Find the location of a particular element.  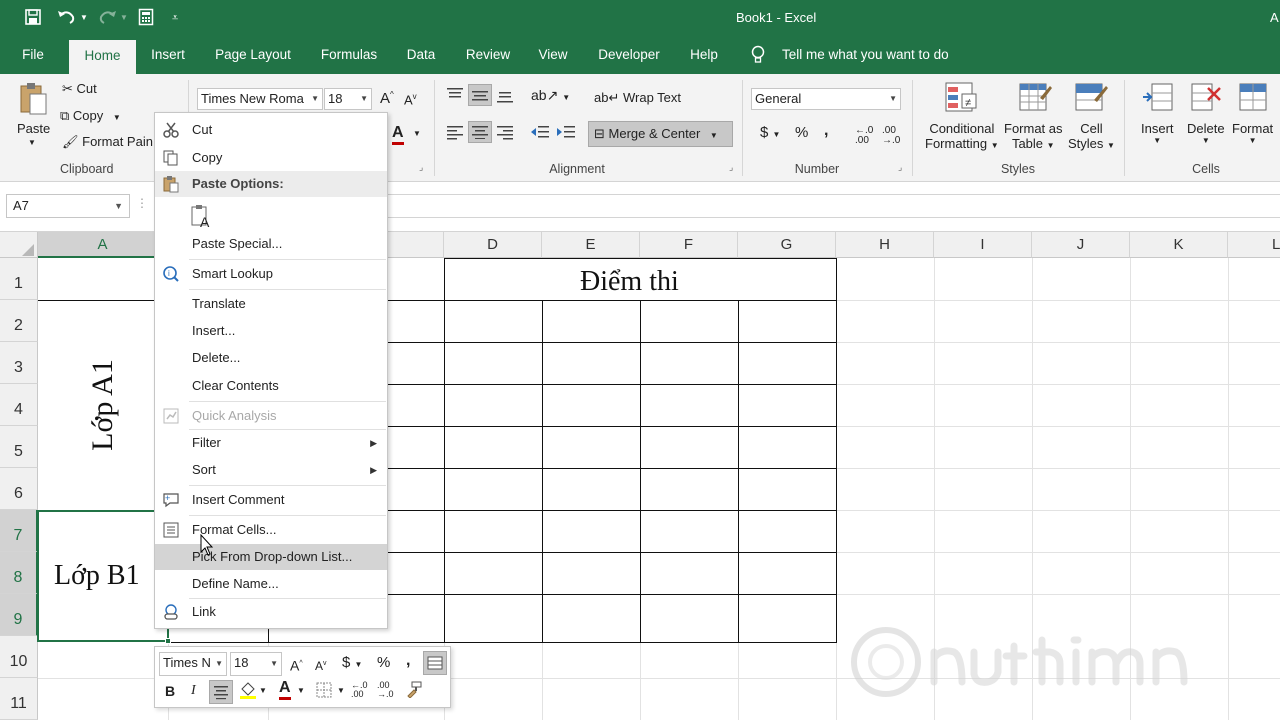

align-right-icon is located at coordinates (505, 133).